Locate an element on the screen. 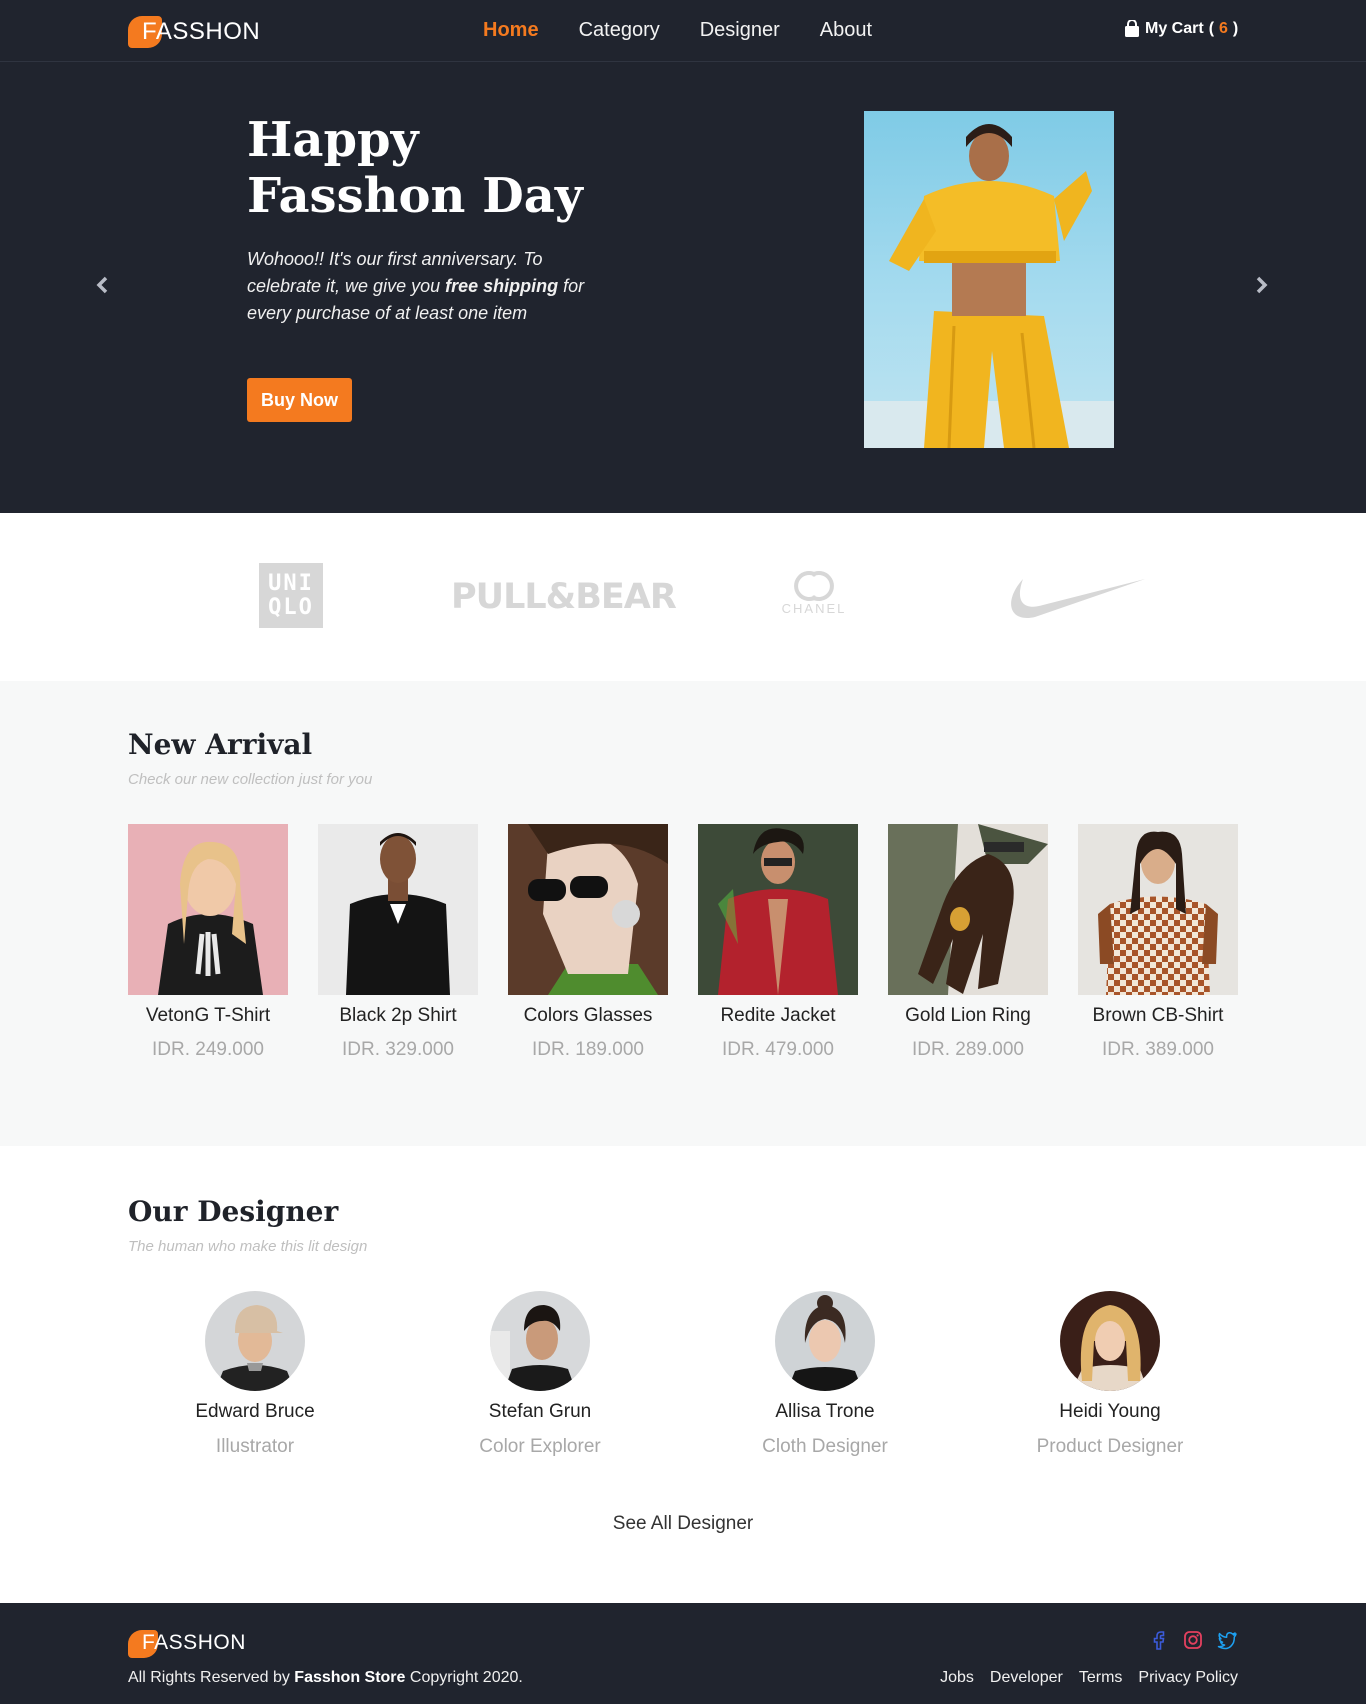 This screenshot has height=1704, width=1366. footer-logo-text: FASSHON is located at coordinates (194, 1642).